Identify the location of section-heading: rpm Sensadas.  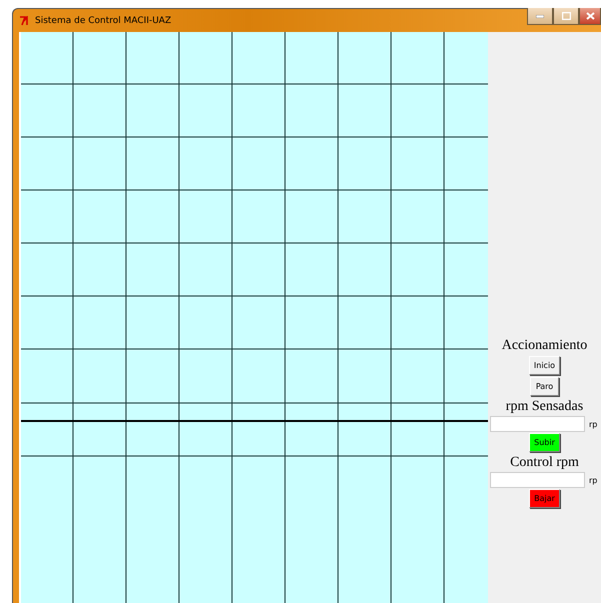
(545, 407).